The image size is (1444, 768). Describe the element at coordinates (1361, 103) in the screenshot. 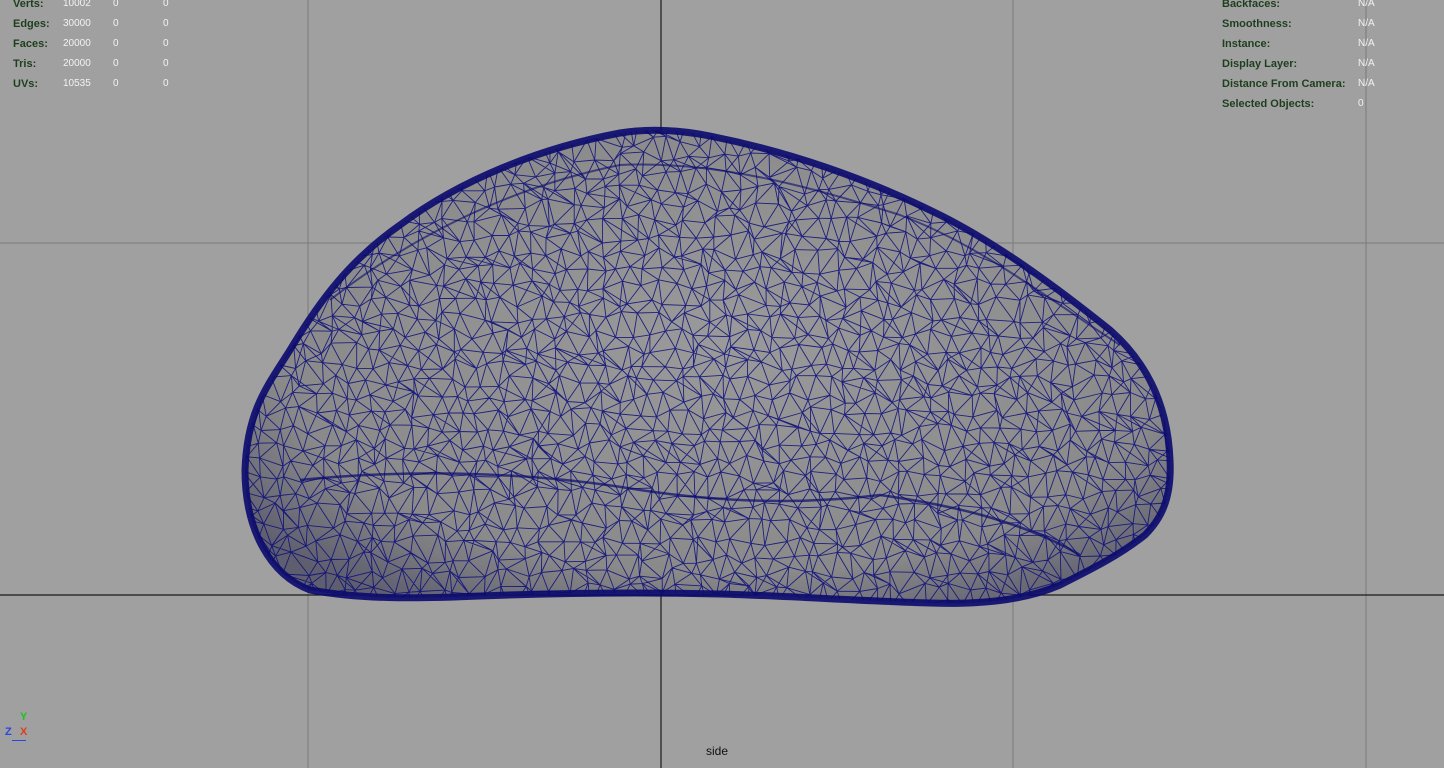

I see `info-value: 0` at that location.